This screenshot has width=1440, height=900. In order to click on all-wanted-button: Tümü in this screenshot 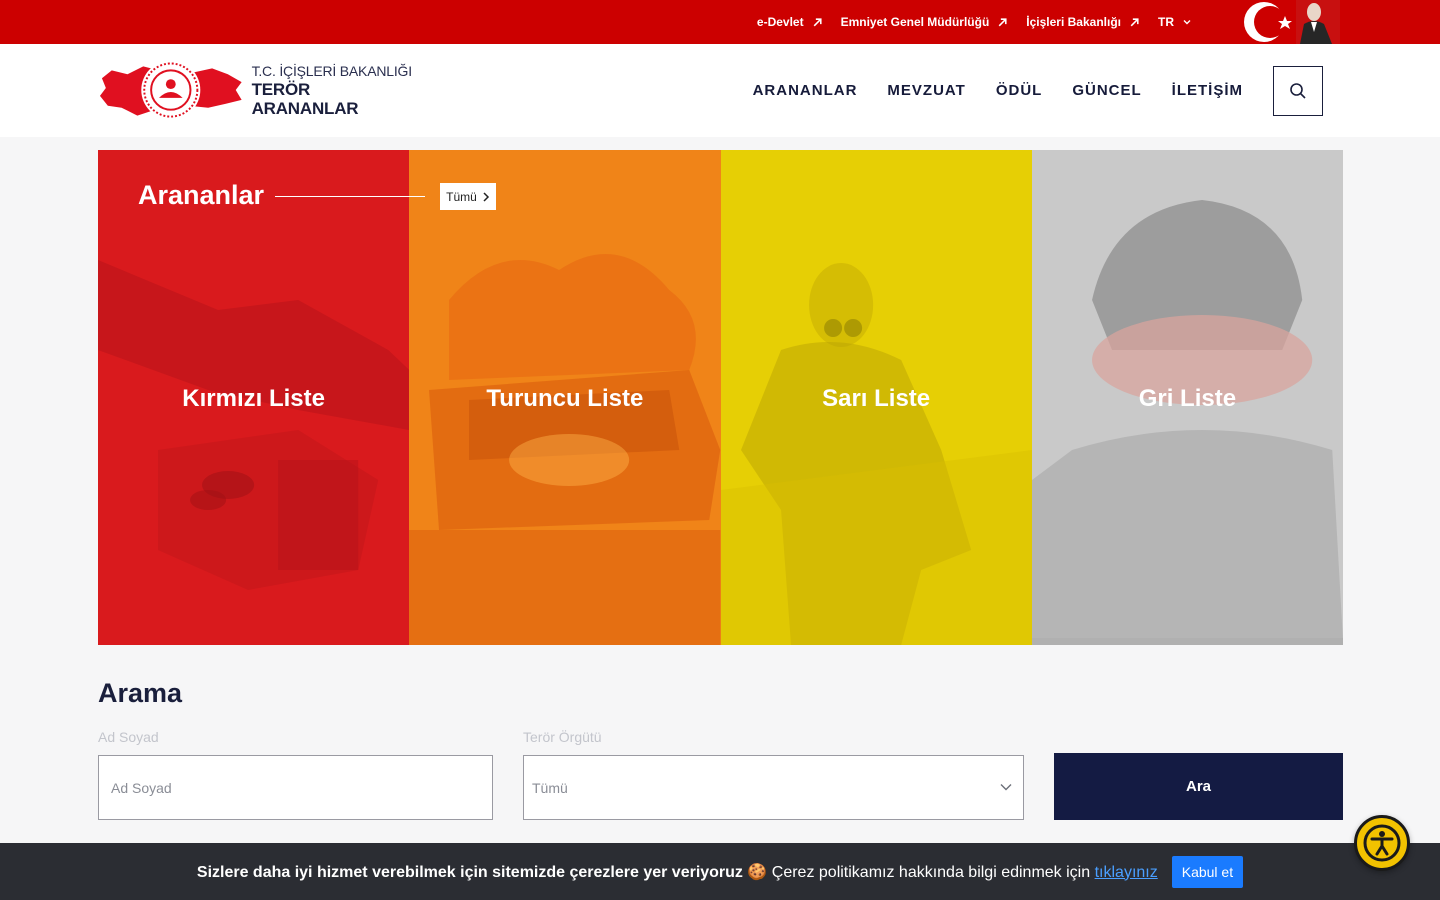, I will do `click(468, 196)`.